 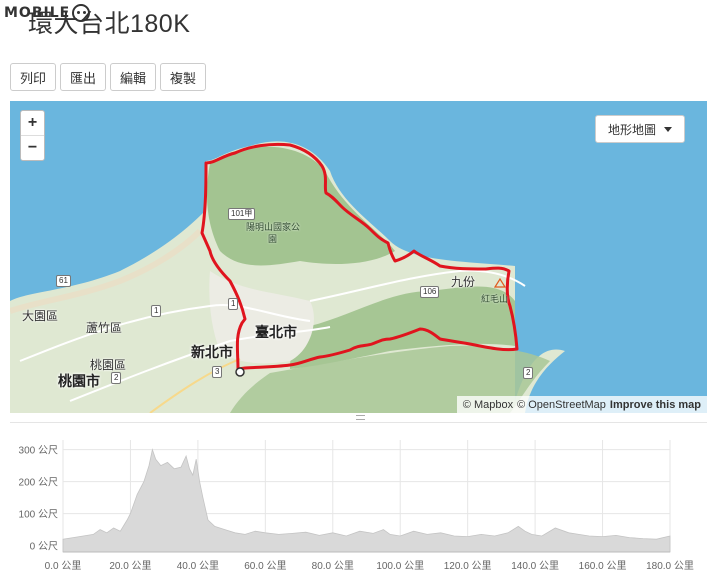 What do you see at coordinates (233, 304) in the screenshot?
I see `road-shield-1b: 1` at bounding box center [233, 304].